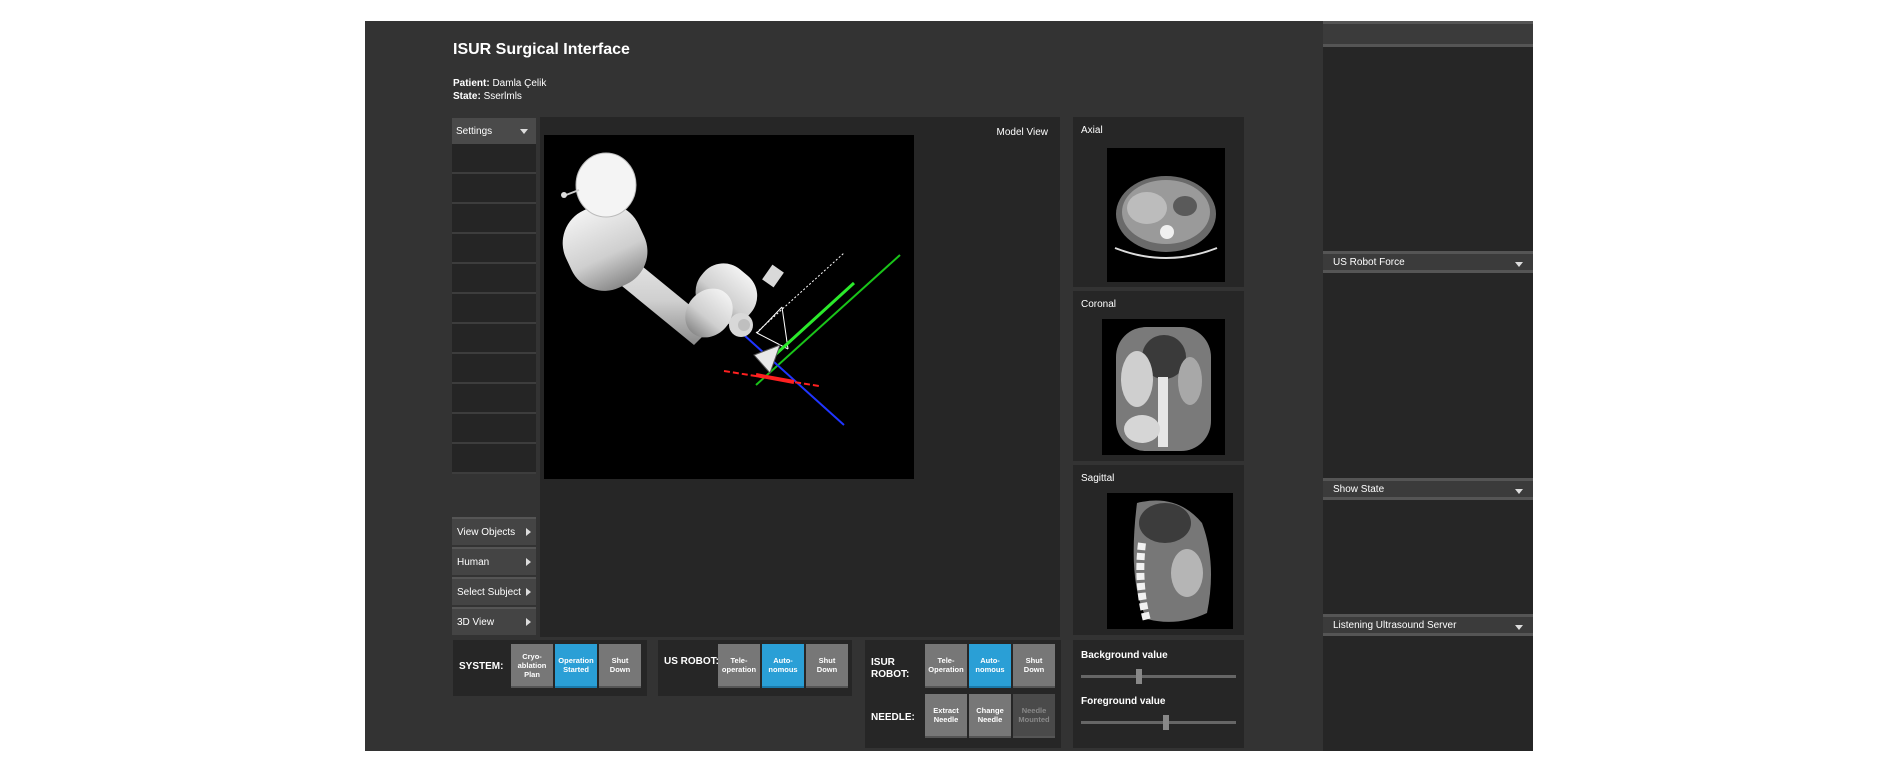  What do you see at coordinates (1158, 694) in the screenshot?
I see `value-sliders-panel: Background value Foreground value` at bounding box center [1158, 694].